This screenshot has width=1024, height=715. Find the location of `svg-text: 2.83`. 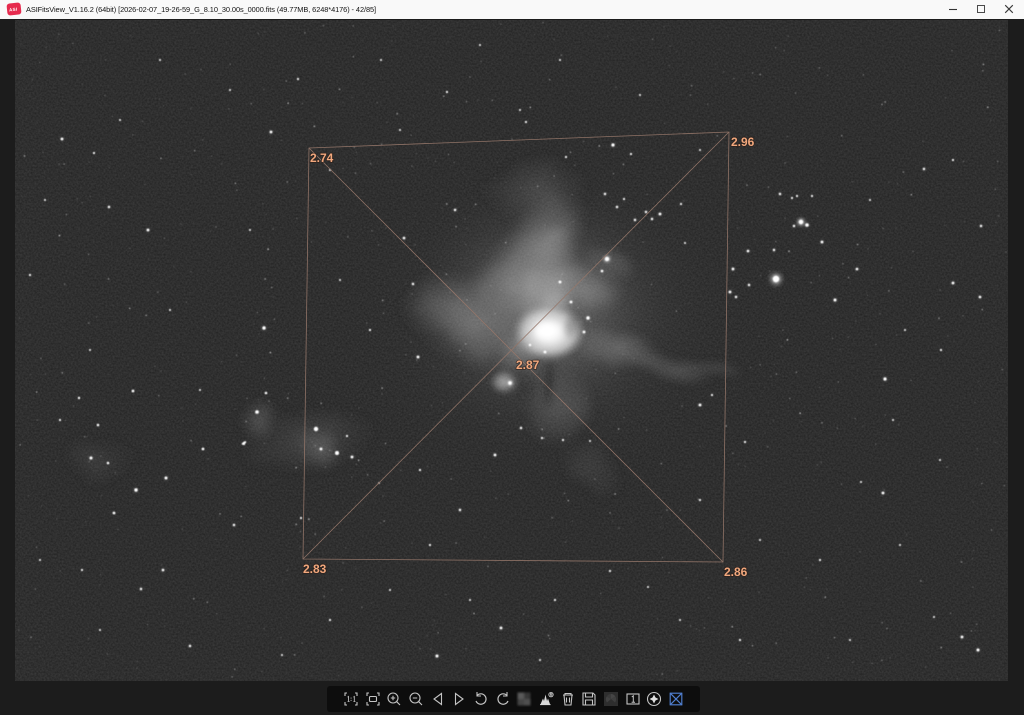

svg-text: 2.83 is located at coordinates (315, 569).